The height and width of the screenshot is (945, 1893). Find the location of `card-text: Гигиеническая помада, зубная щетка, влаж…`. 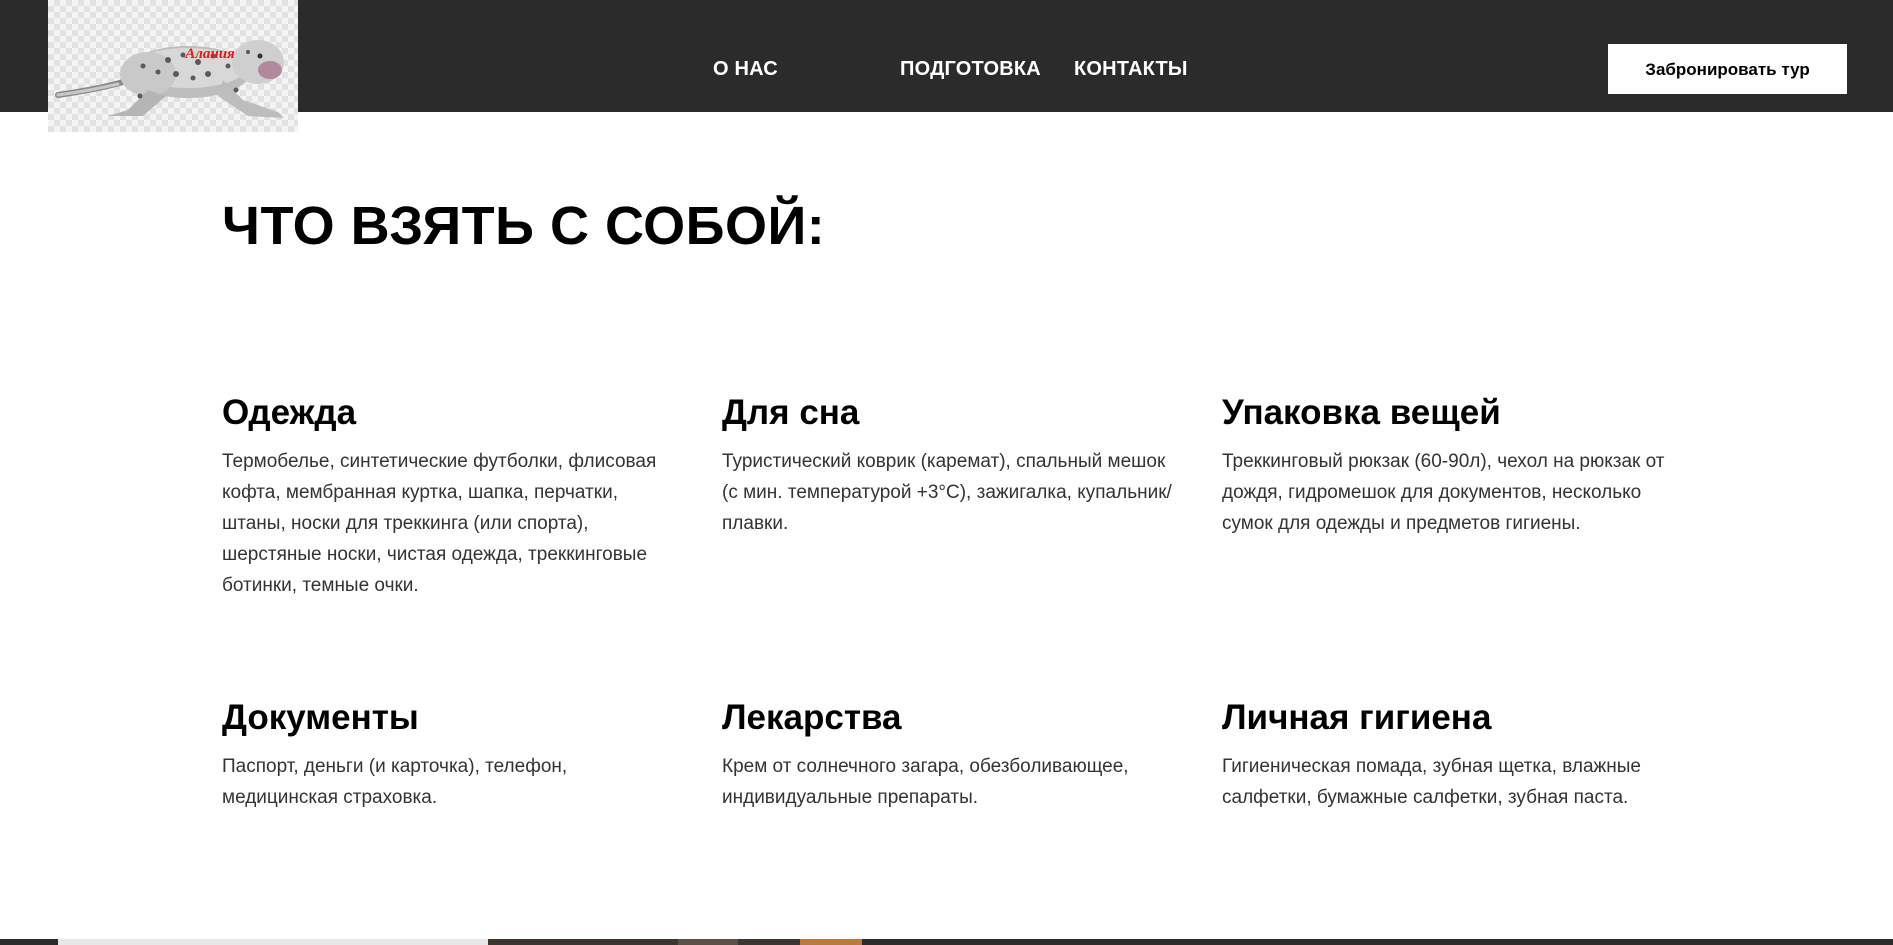

card-text: Гигиеническая помада, зубная щетка, влаж… is located at coordinates (1431, 782).